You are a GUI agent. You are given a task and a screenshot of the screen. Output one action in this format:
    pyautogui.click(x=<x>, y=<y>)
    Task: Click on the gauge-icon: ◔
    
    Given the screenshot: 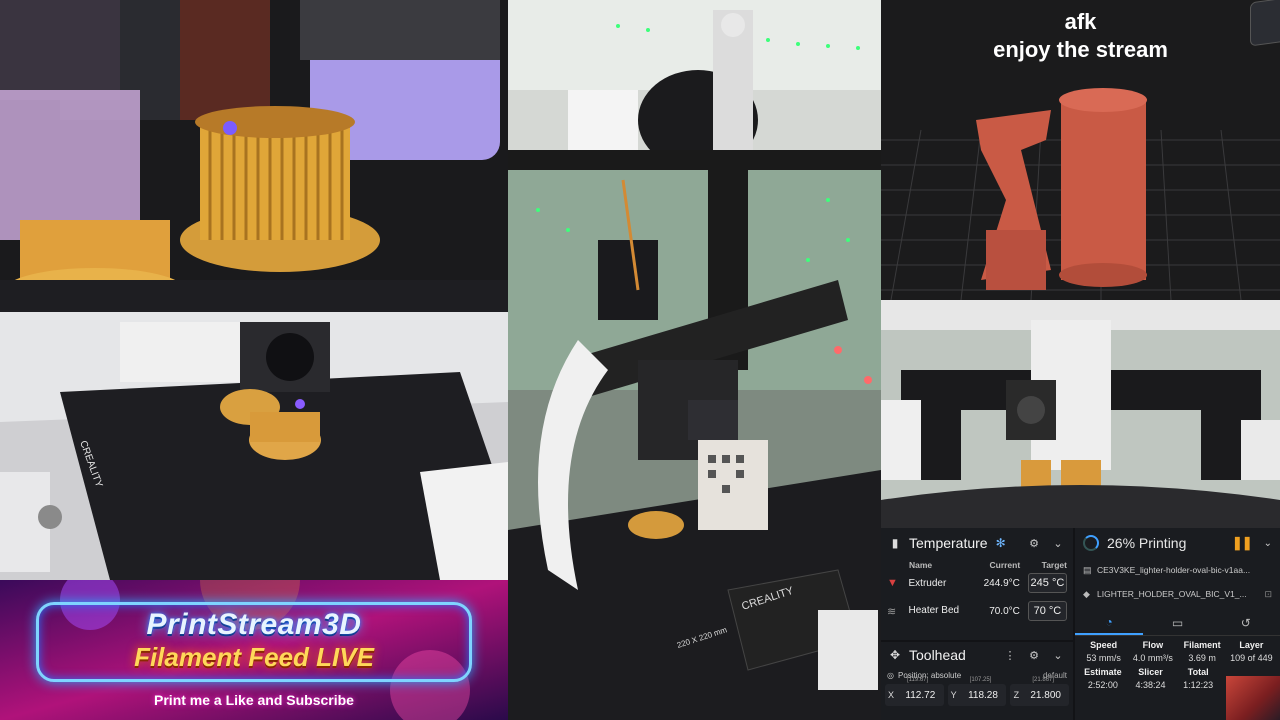 What is the action you would take?
    pyautogui.click(x=1109, y=621)
    